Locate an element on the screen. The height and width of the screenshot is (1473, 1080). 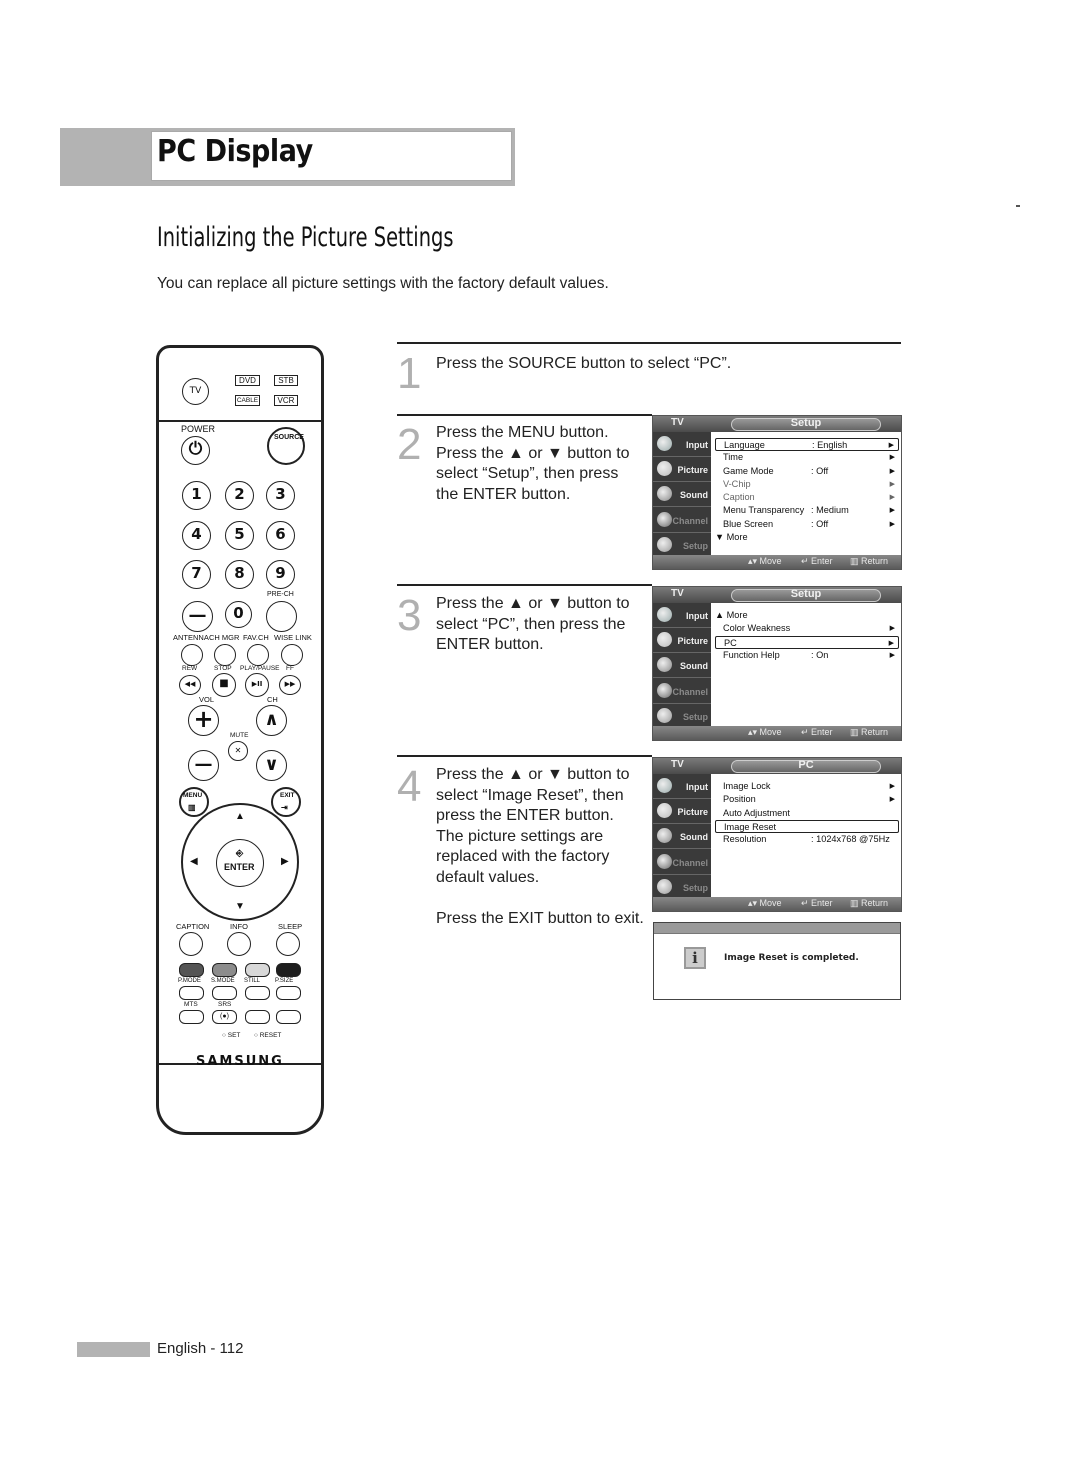
reset-switch: ○ RESET is located at coordinates (267, 1035).